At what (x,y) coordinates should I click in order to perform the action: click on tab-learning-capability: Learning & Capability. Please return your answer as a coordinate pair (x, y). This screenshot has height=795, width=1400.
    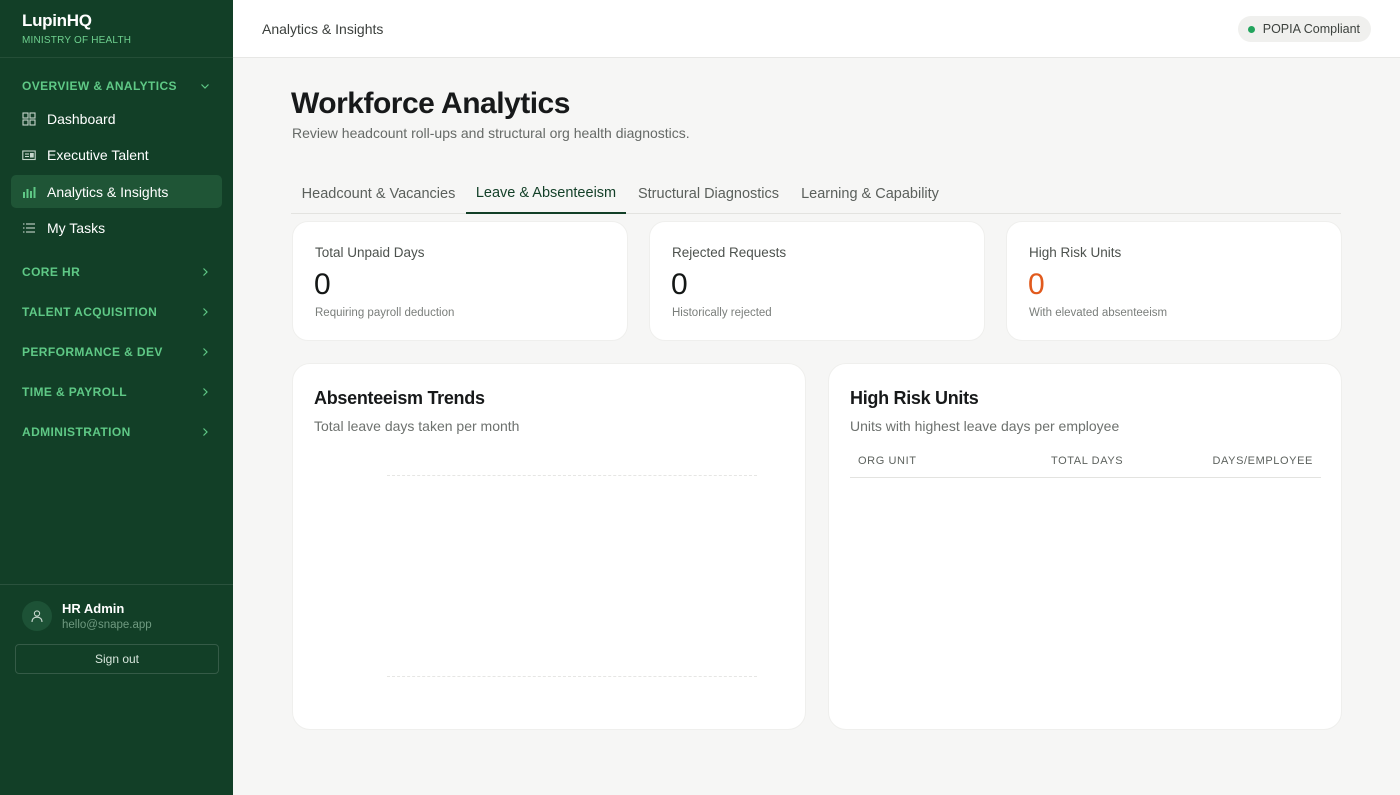
    Looking at the image, I should click on (870, 193).